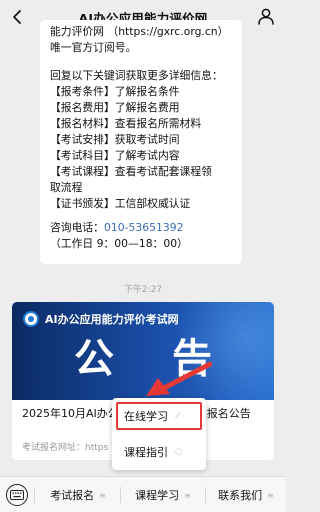 The image size is (320, 512). Describe the element at coordinates (141, 156) in the screenshot. I see `keyword-item: 【考试科目】了解考试内容` at that location.